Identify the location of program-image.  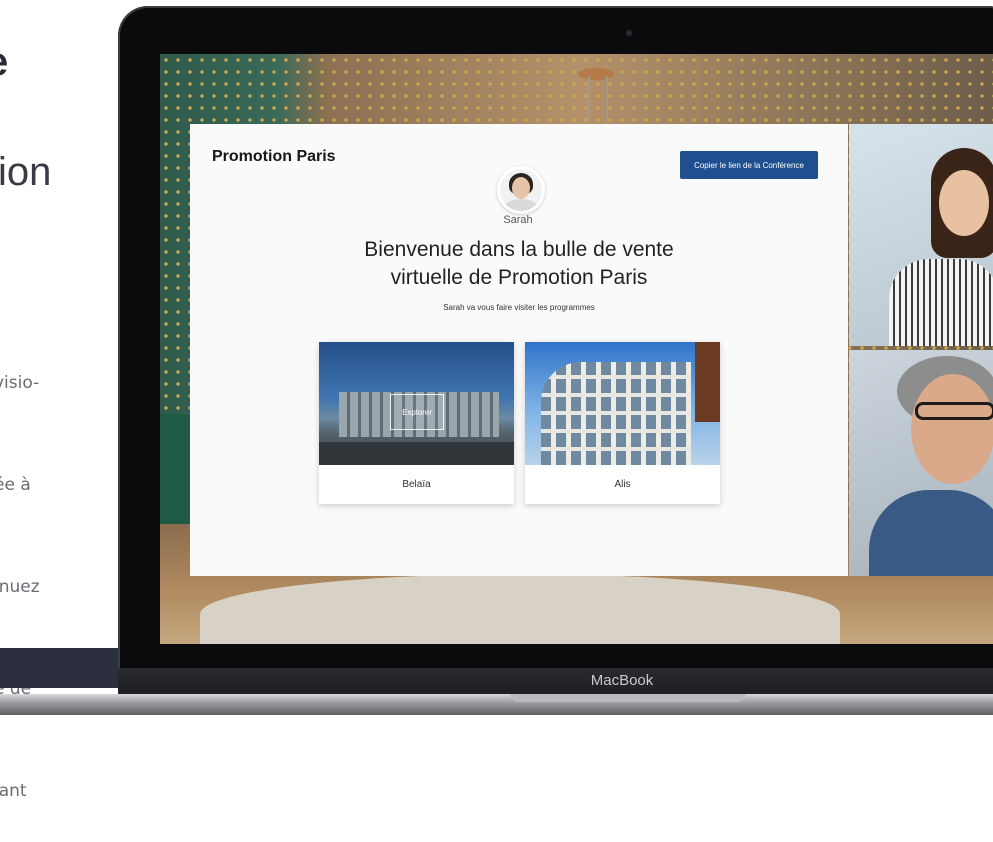
(622, 403).